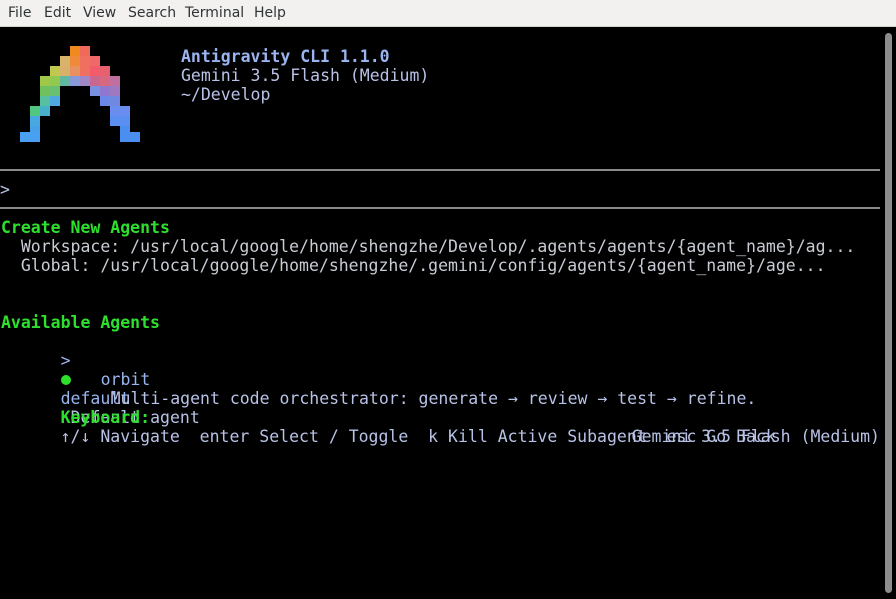  What do you see at coordinates (57, 13) in the screenshot?
I see `menu-edit: Edit` at bounding box center [57, 13].